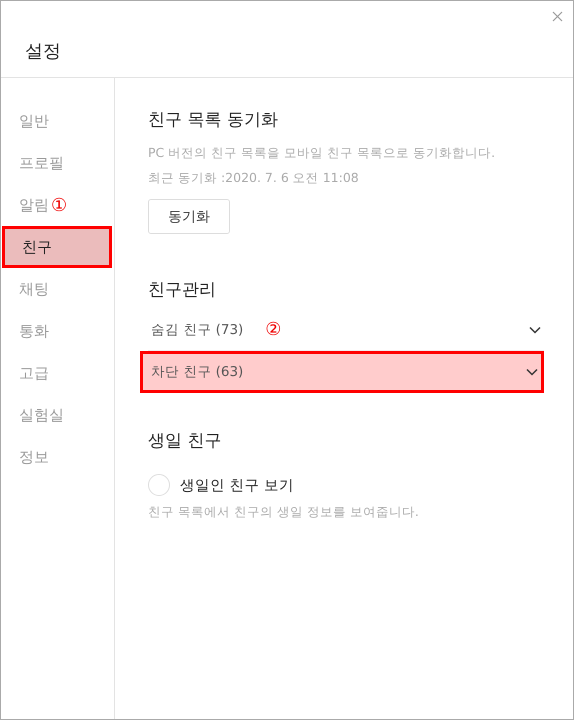 This screenshot has height=720, width=574. What do you see at coordinates (159, 485) in the screenshot?
I see `radio-button` at bounding box center [159, 485].